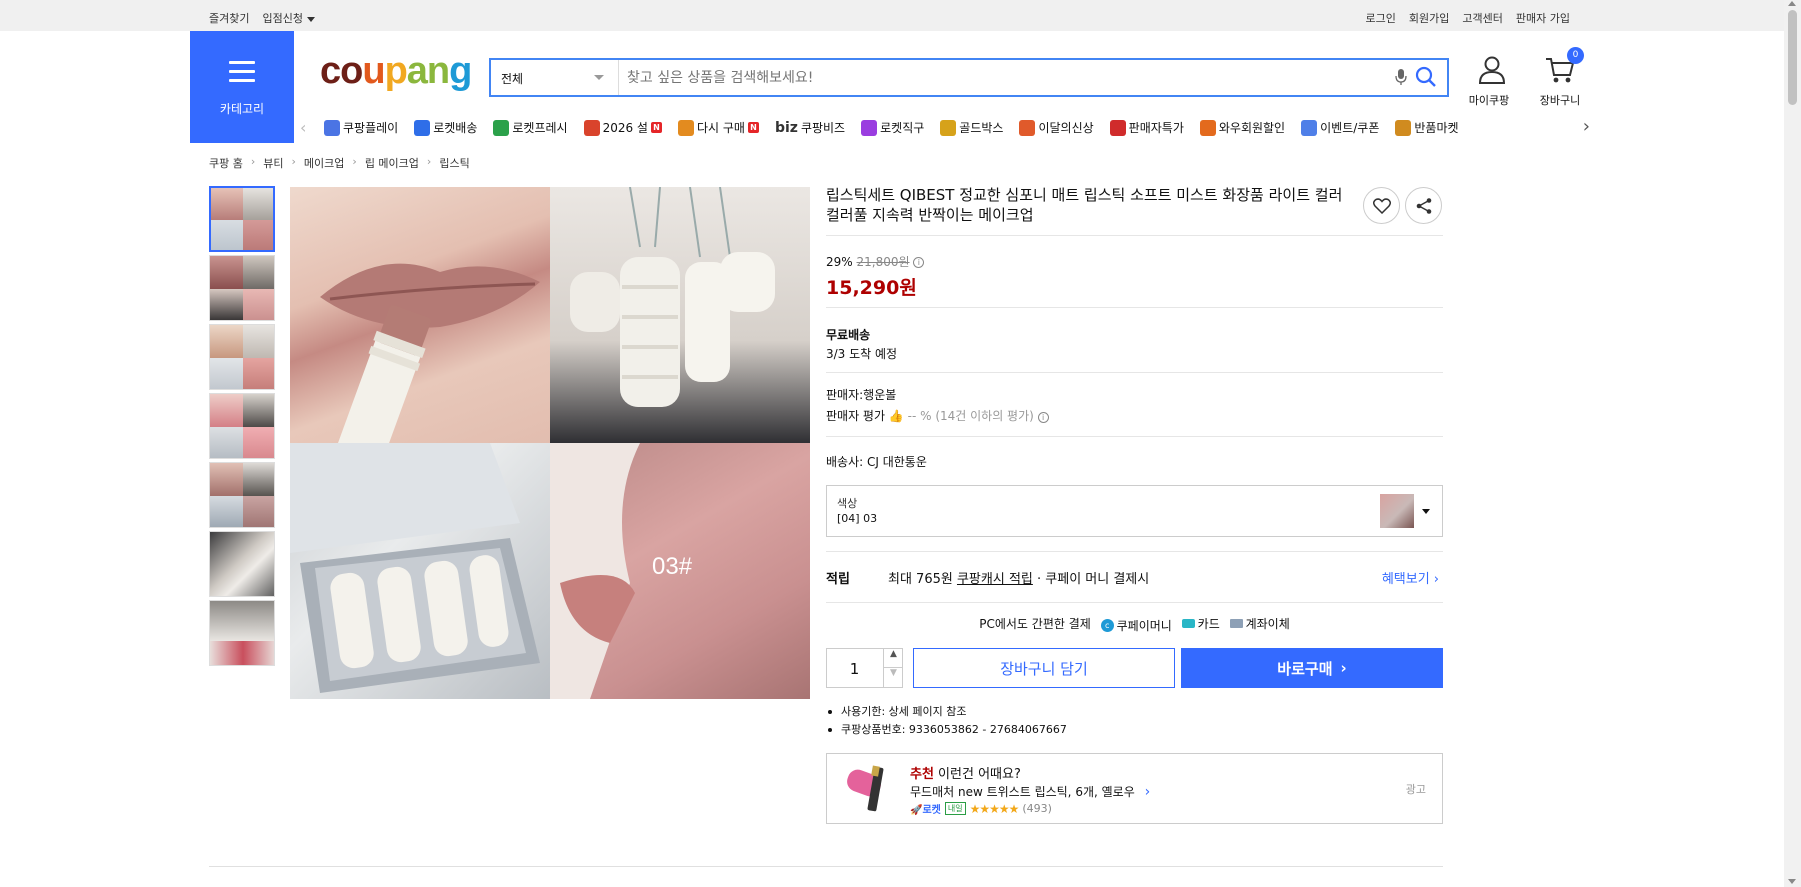 This screenshot has height=887, width=1801. I want to click on option-swatch-thumbnail, so click(1397, 511).